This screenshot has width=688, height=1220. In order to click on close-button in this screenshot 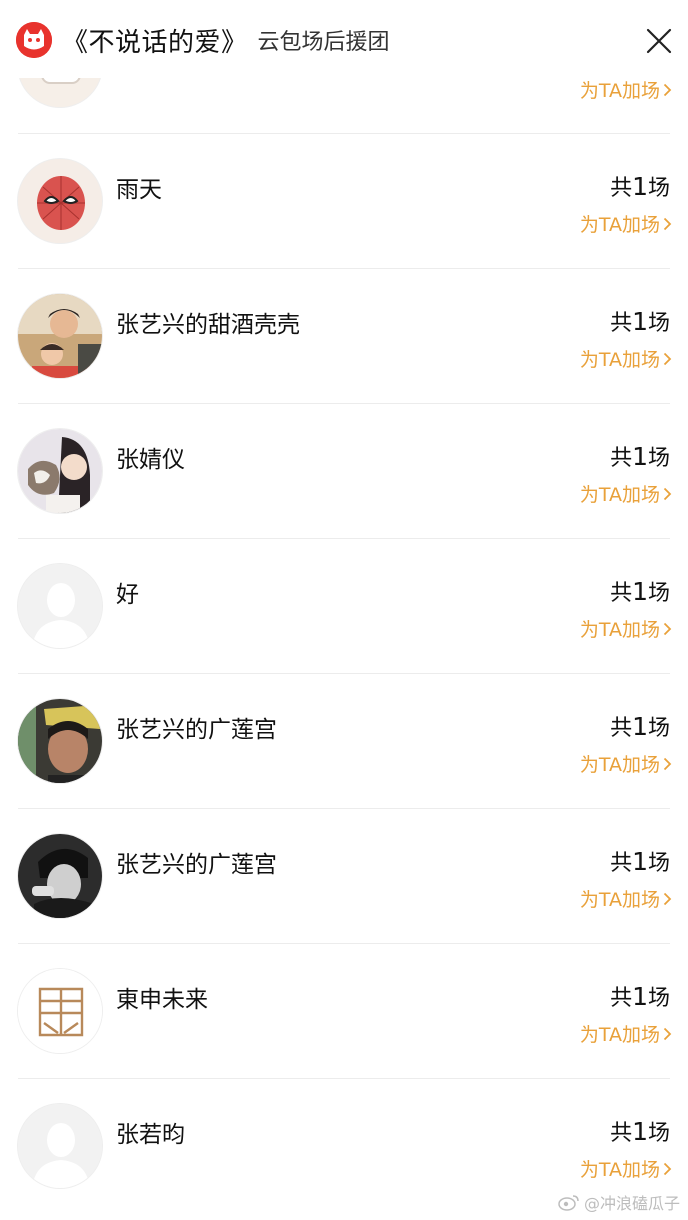, I will do `click(659, 41)`.